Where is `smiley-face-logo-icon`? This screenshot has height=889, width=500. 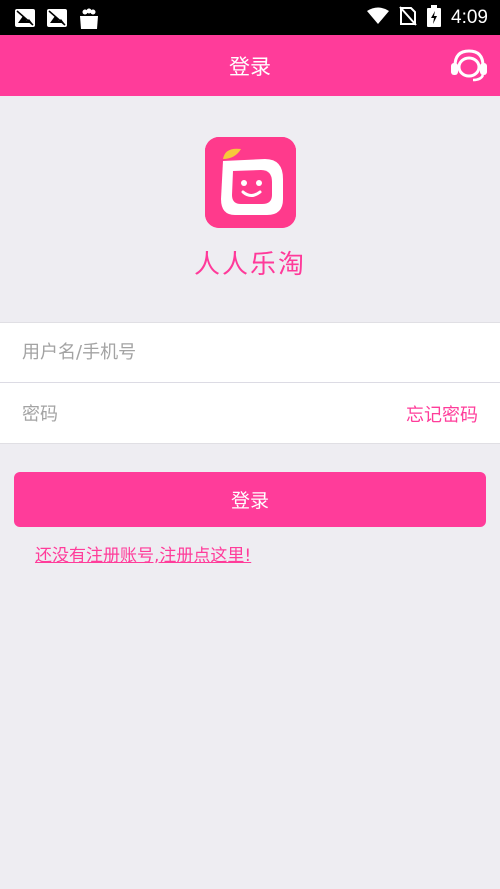 smiley-face-logo-icon is located at coordinates (250, 182).